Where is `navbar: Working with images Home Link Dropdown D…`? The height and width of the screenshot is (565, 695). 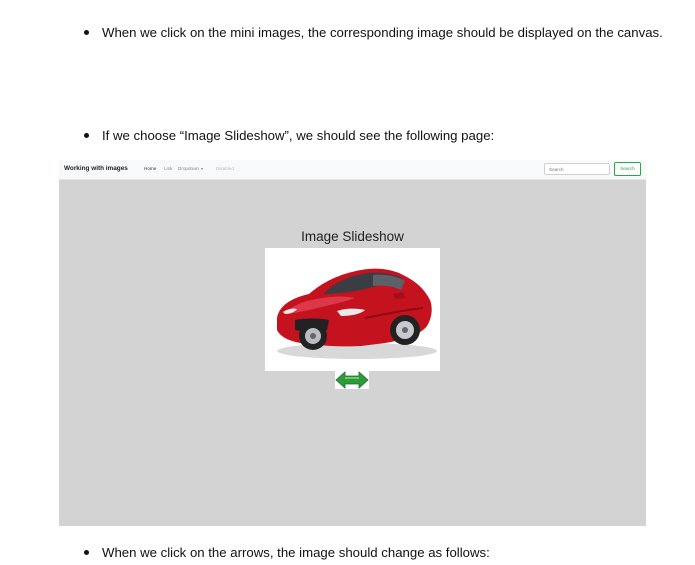 navbar: Working with images Home Link Dropdown D… is located at coordinates (352, 170).